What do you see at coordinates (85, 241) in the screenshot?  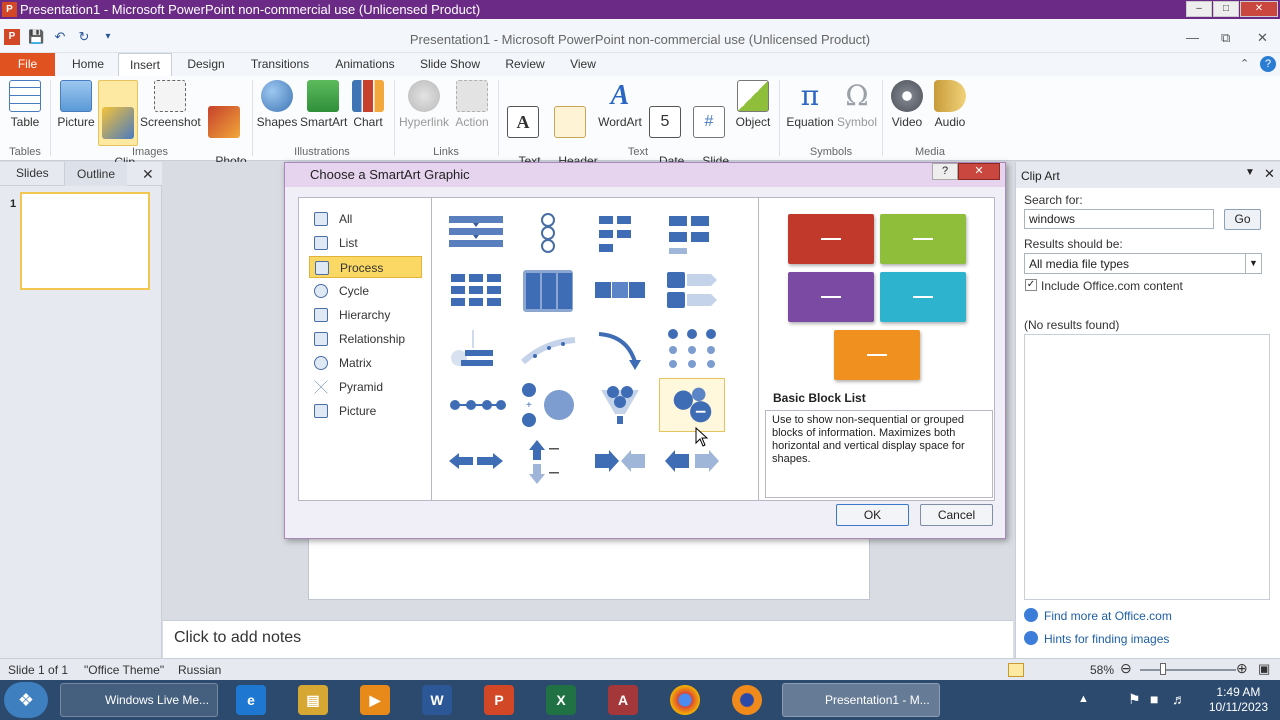 I see `slide-thumbnail` at bounding box center [85, 241].